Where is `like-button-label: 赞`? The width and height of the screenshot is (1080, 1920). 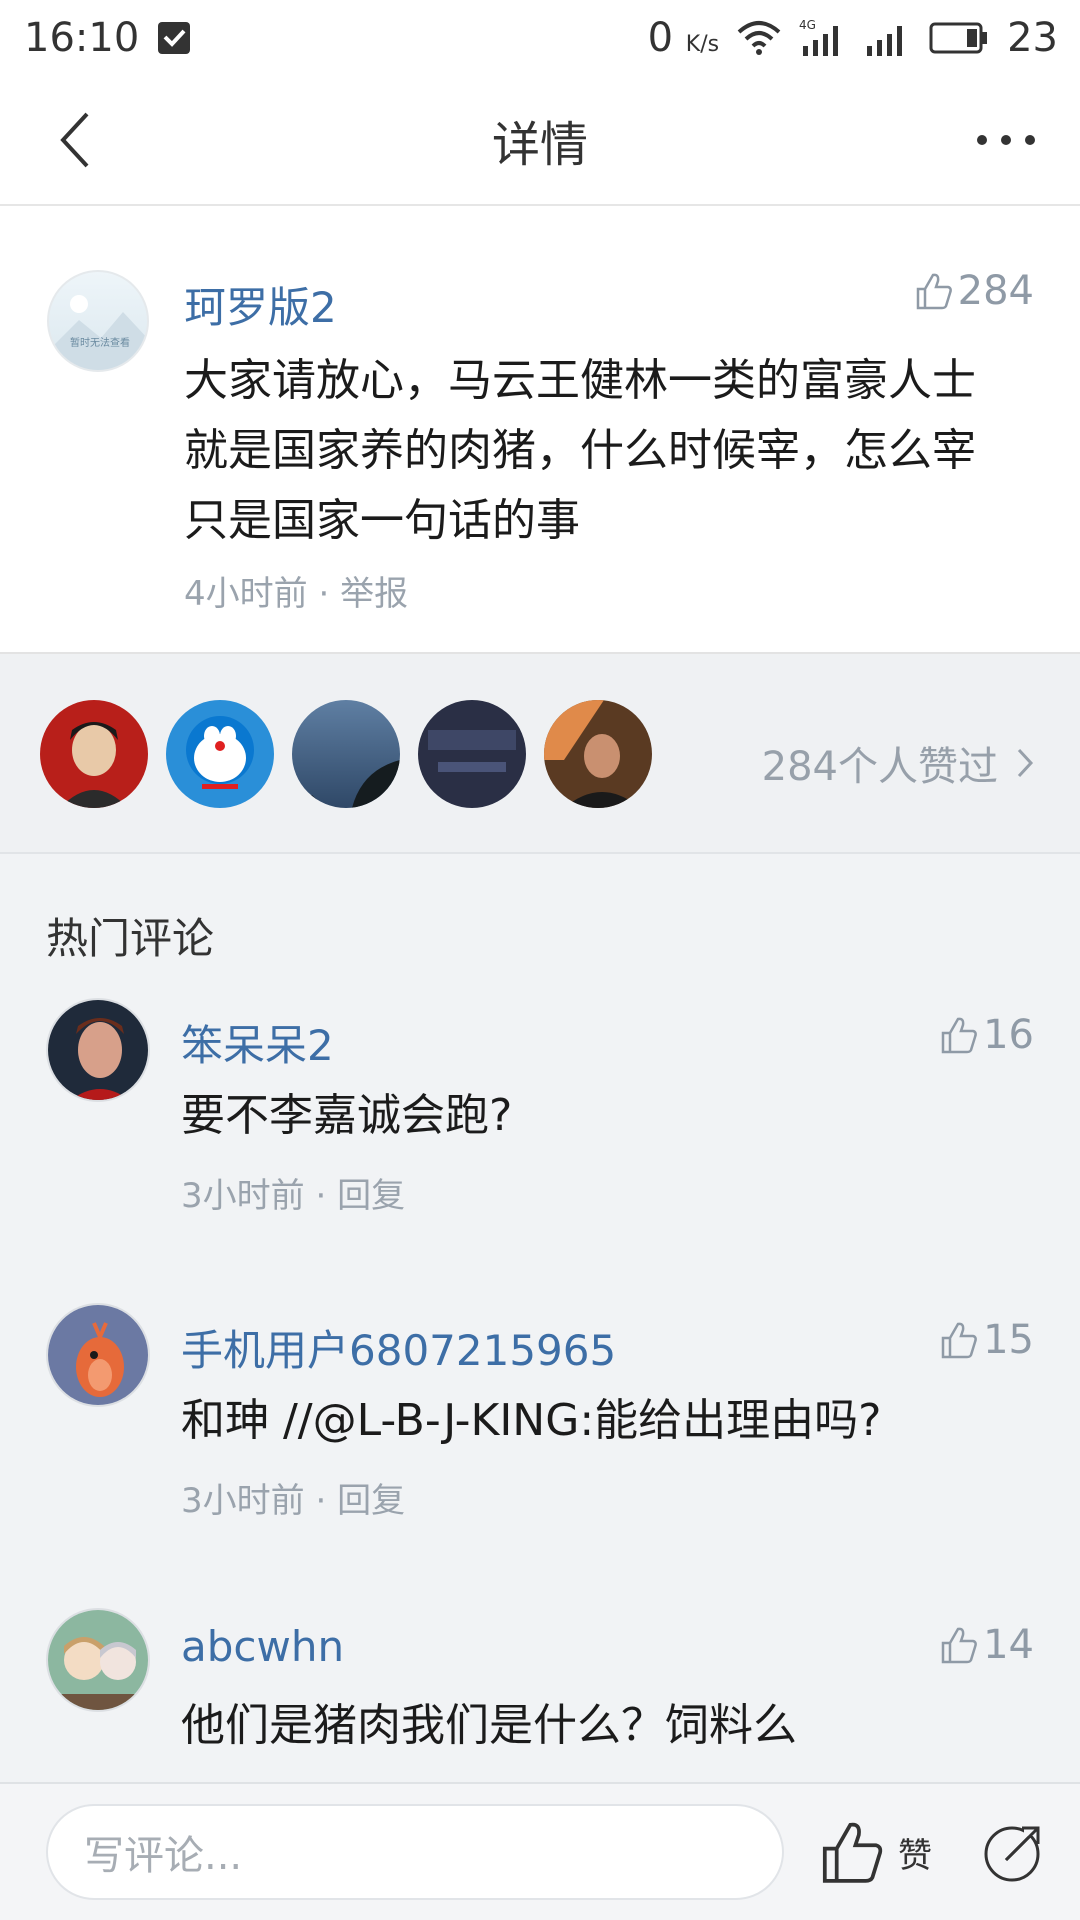
like-button-label: 赞 is located at coordinates (915, 1855).